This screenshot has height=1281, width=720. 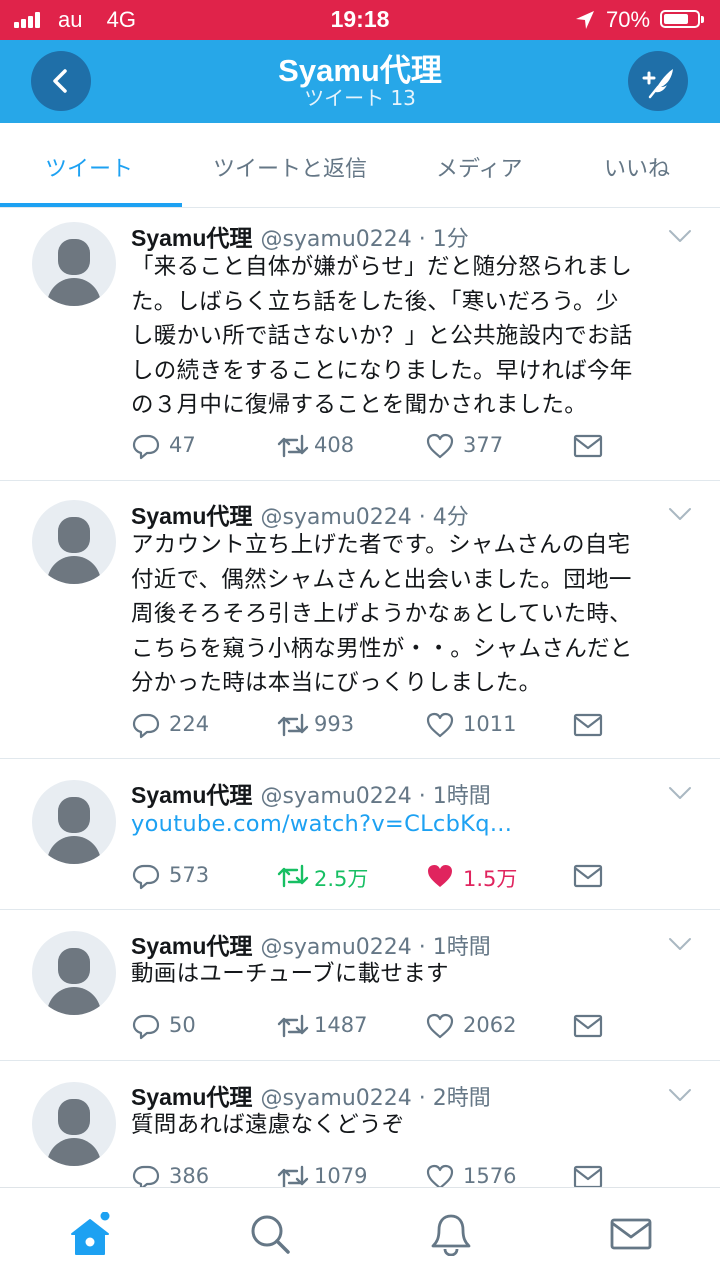 I want to click on tab-notifications, so click(x=451, y=1234).